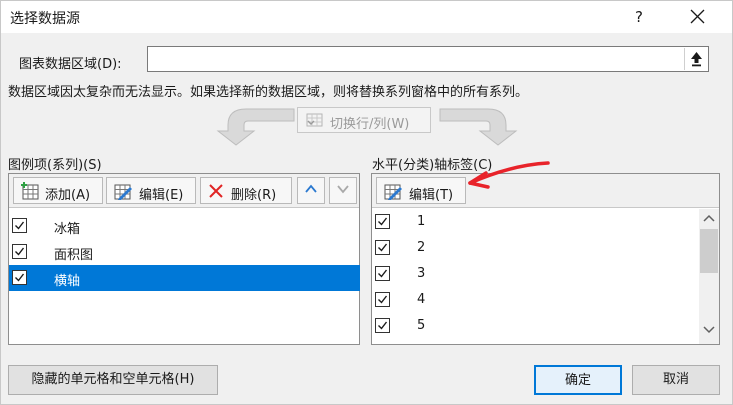 The image size is (733, 405). I want to click on edit-axis-labels-label: 编辑(T), so click(431, 195).